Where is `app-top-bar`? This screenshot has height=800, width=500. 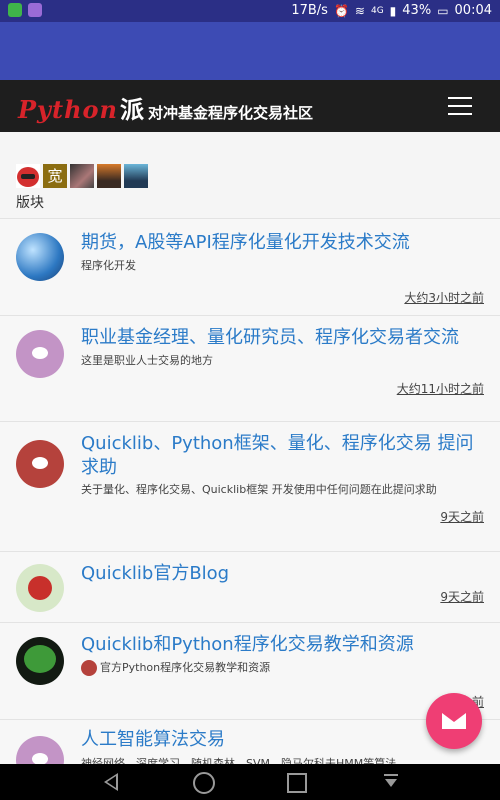 app-top-bar is located at coordinates (250, 51).